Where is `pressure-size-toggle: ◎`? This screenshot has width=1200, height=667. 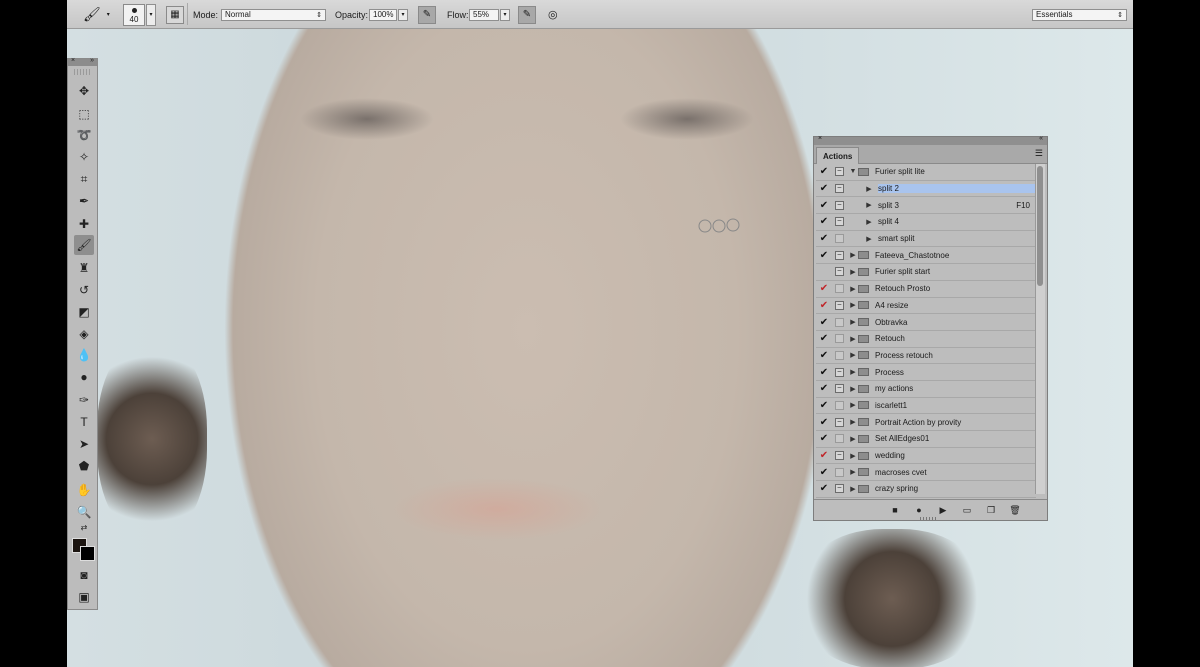 pressure-size-toggle: ◎ is located at coordinates (553, 14).